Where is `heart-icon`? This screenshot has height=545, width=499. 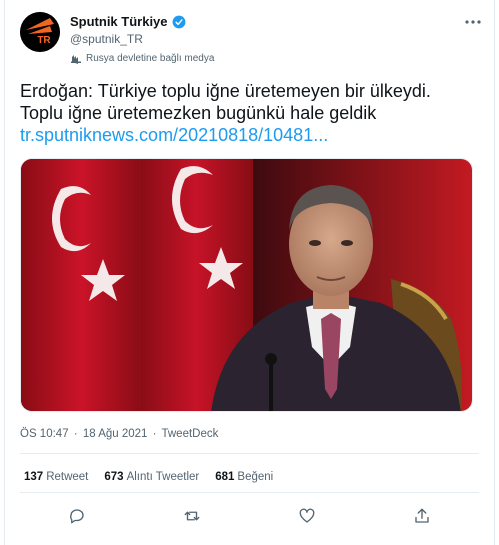
heart-icon is located at coordinates (307, 515).